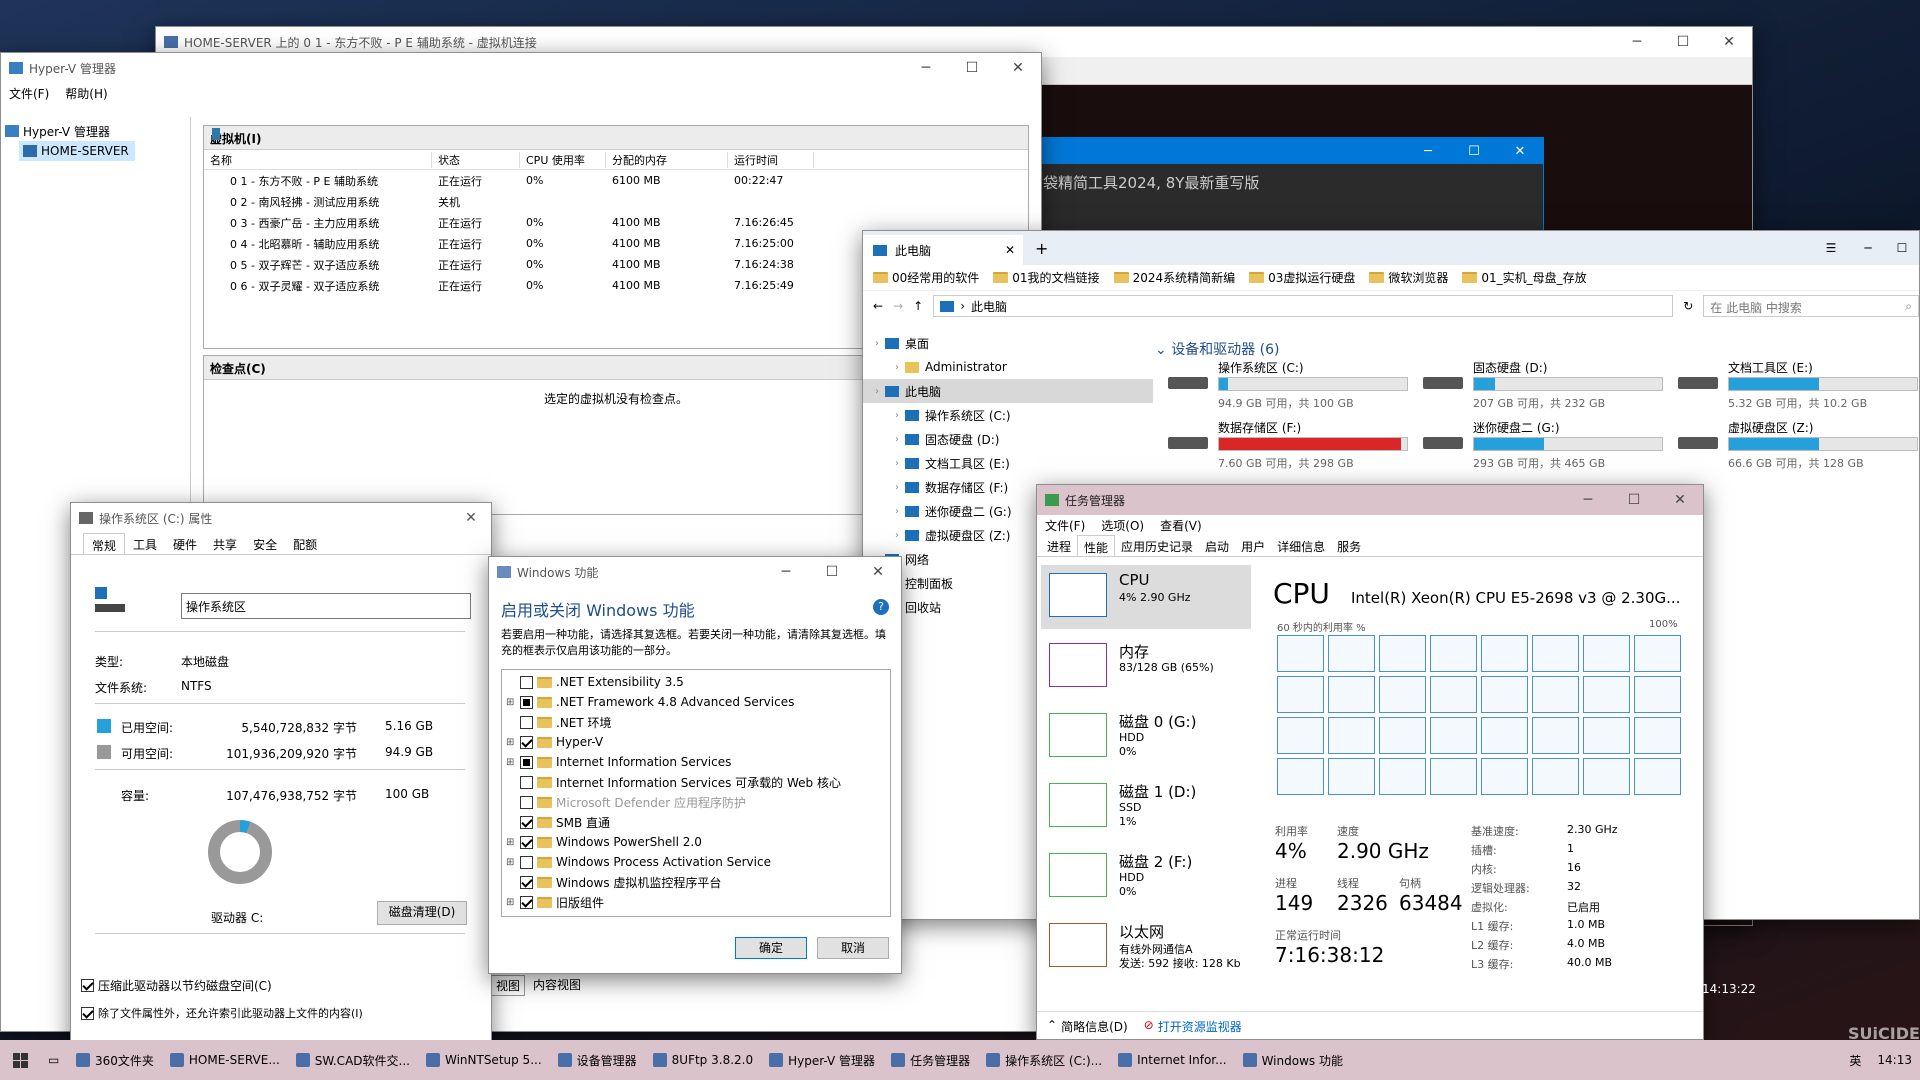 This screenshot has width=1920, height=1080. What do you see at coordinates (1008, 391) in the screenshot?
I see `nav-tree-item: › 此电脑` at bounding box center [1008, 391].